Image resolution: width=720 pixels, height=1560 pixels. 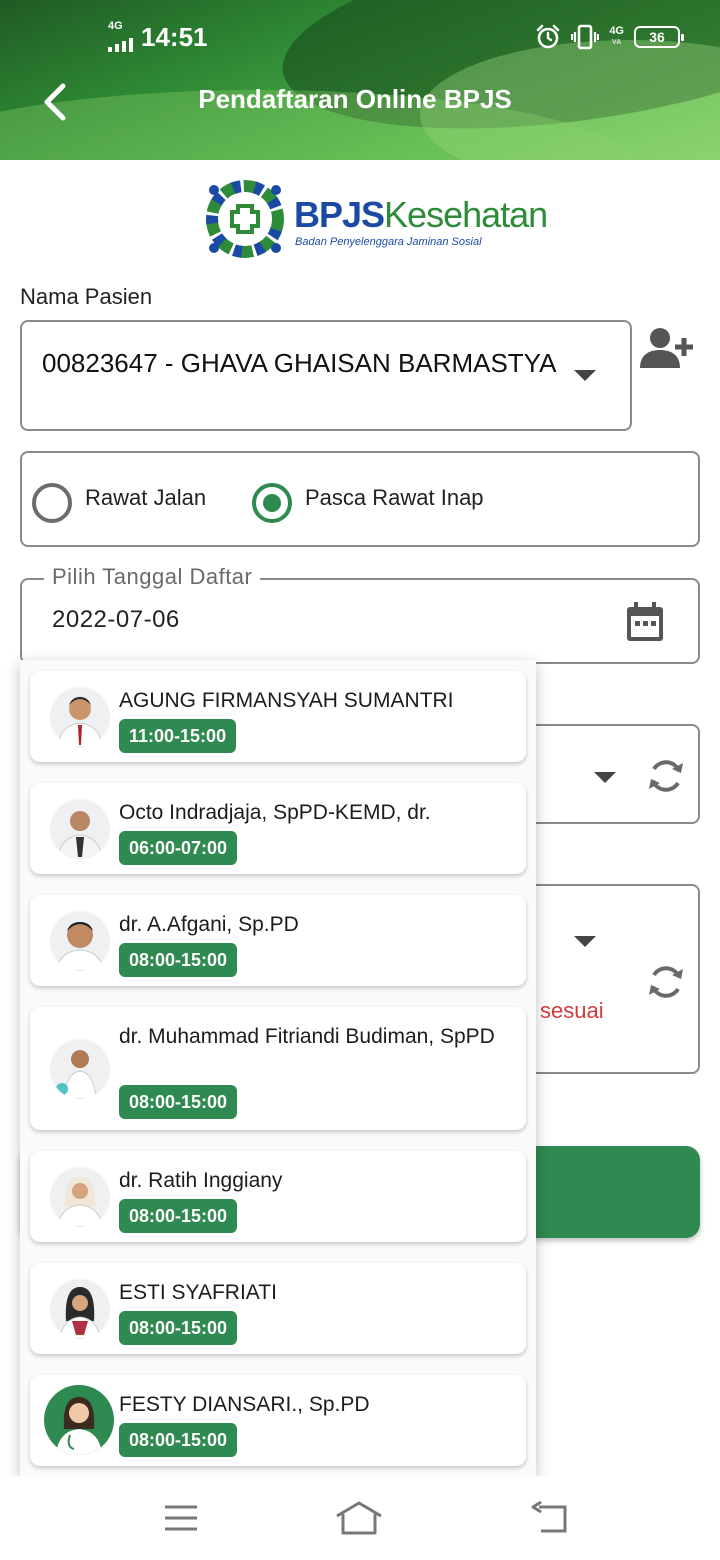 What do you see at coordinates (278, 1420) in the screenshot?
I see `doctor-item: FESTY DIANSARI., Sp.PD 08:00-15:00` at bounding box center [278, 1420].